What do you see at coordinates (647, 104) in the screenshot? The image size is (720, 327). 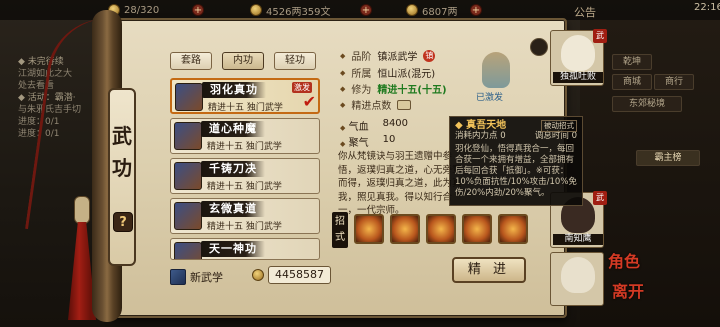 I see `menu-button: 东郊秘境` at bounding box center [647, 104].